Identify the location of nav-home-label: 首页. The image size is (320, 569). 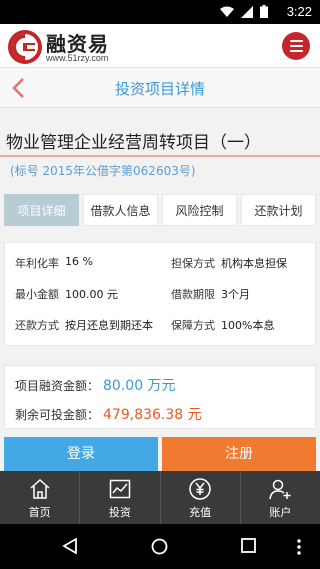
(39, 512).